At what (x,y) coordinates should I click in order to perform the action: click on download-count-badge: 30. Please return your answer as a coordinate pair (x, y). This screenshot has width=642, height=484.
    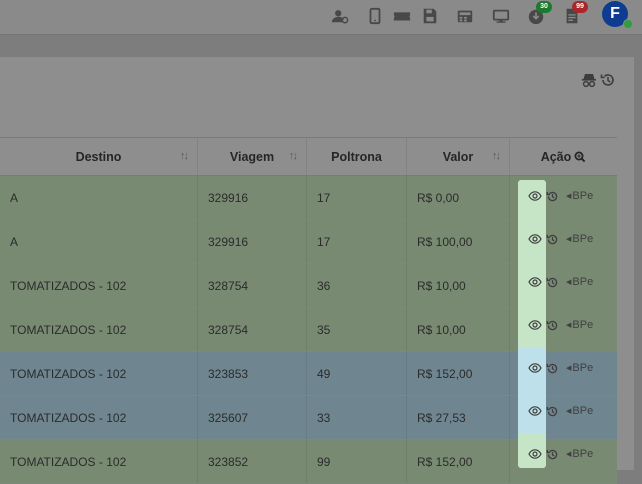
    Looking at the image, I should click on (544, 7).